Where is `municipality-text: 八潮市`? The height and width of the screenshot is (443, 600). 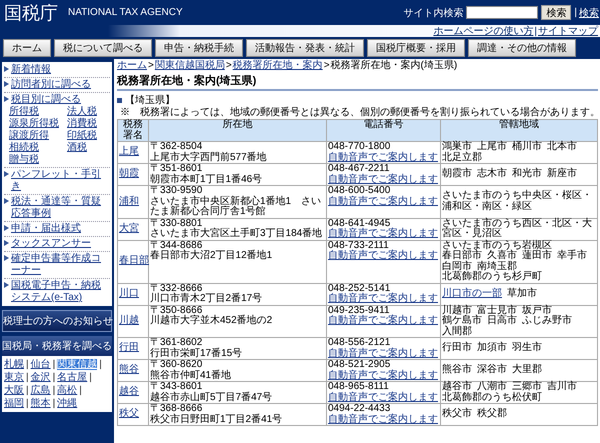 municipality-text: 八潮市 is located at coordinates (492, 387).